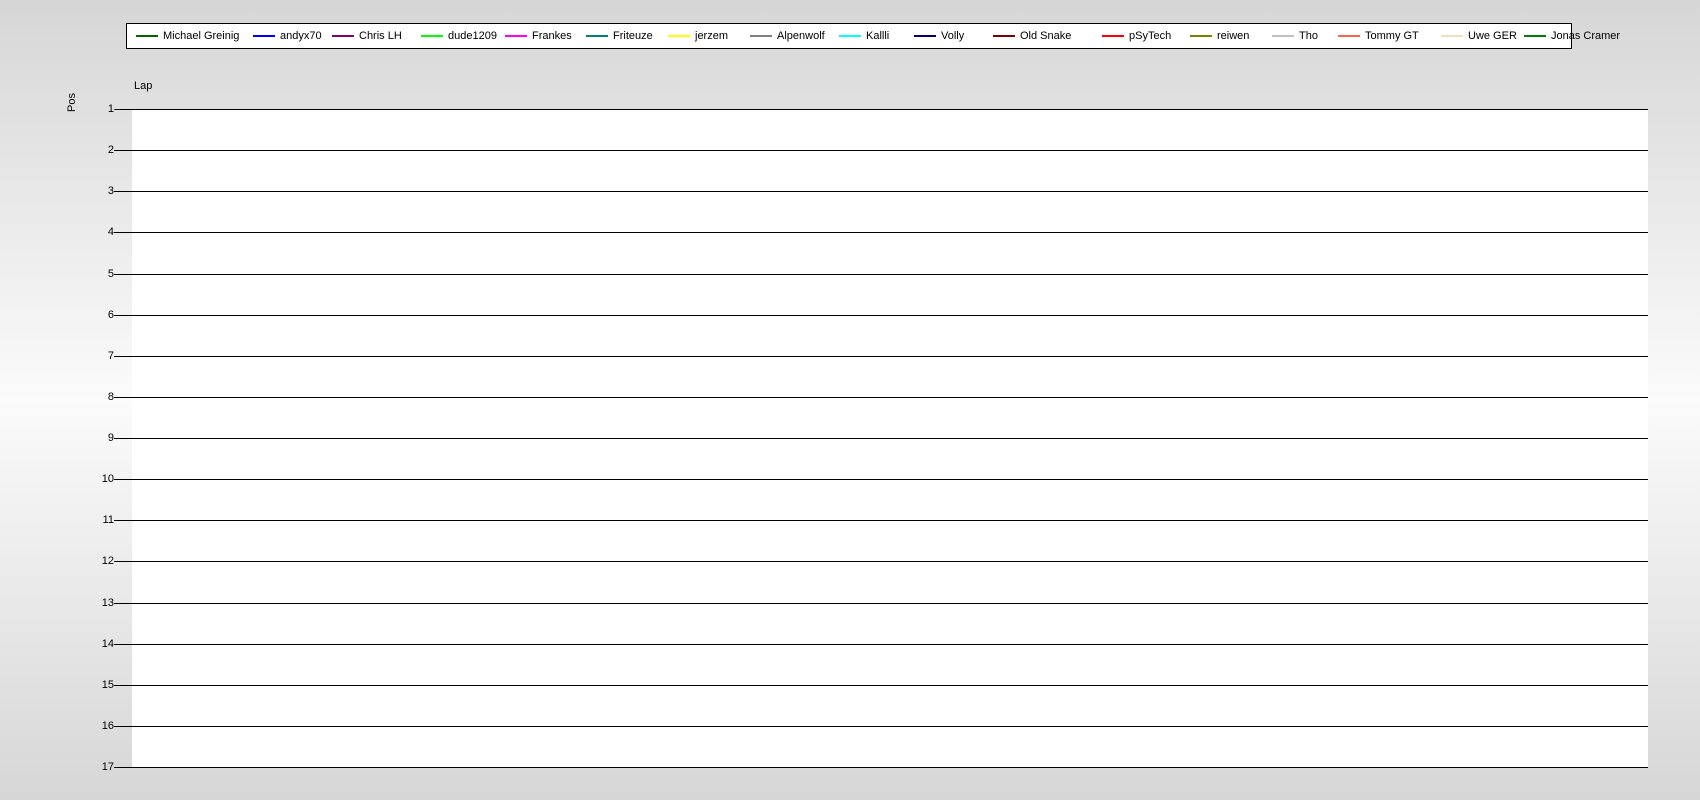 The image size is (1700, 800). I want to click on legend-label: Alpenwolf, so click(801, 36).